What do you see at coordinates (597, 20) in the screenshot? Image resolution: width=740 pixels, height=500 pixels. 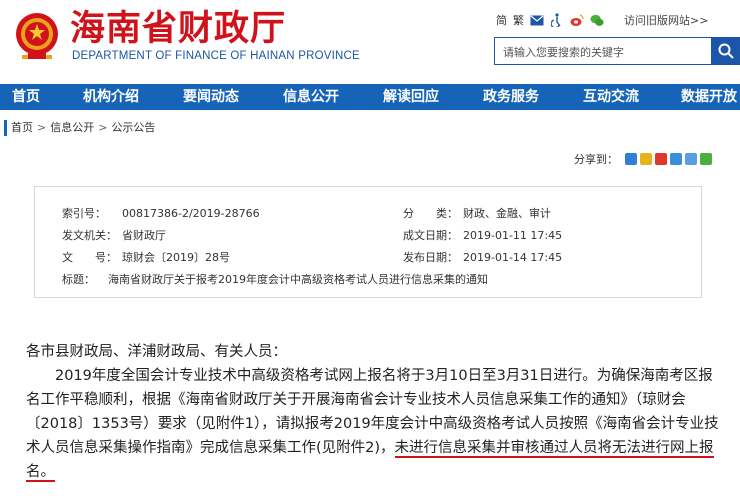 I see `wechat-icon` at bounding box center [597, 20].